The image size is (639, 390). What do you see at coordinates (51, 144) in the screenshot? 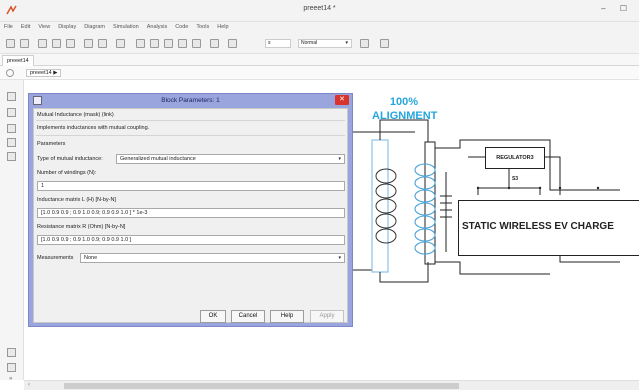
I see `parameters-heading: Parameters` at bounding box center [51, 144].